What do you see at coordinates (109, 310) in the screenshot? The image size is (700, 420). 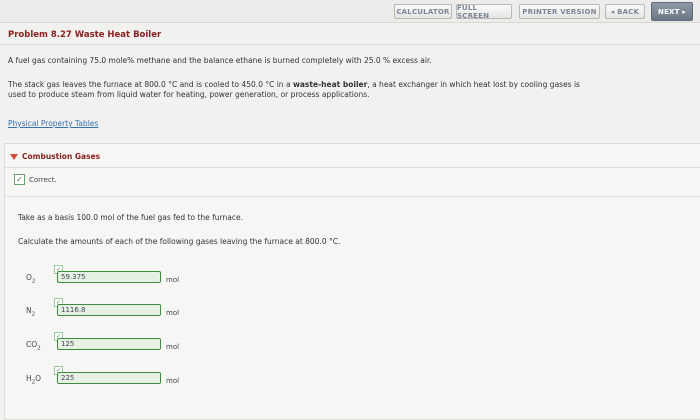 I see `n2-input: 1116.8` at bounding box center [109, 310].